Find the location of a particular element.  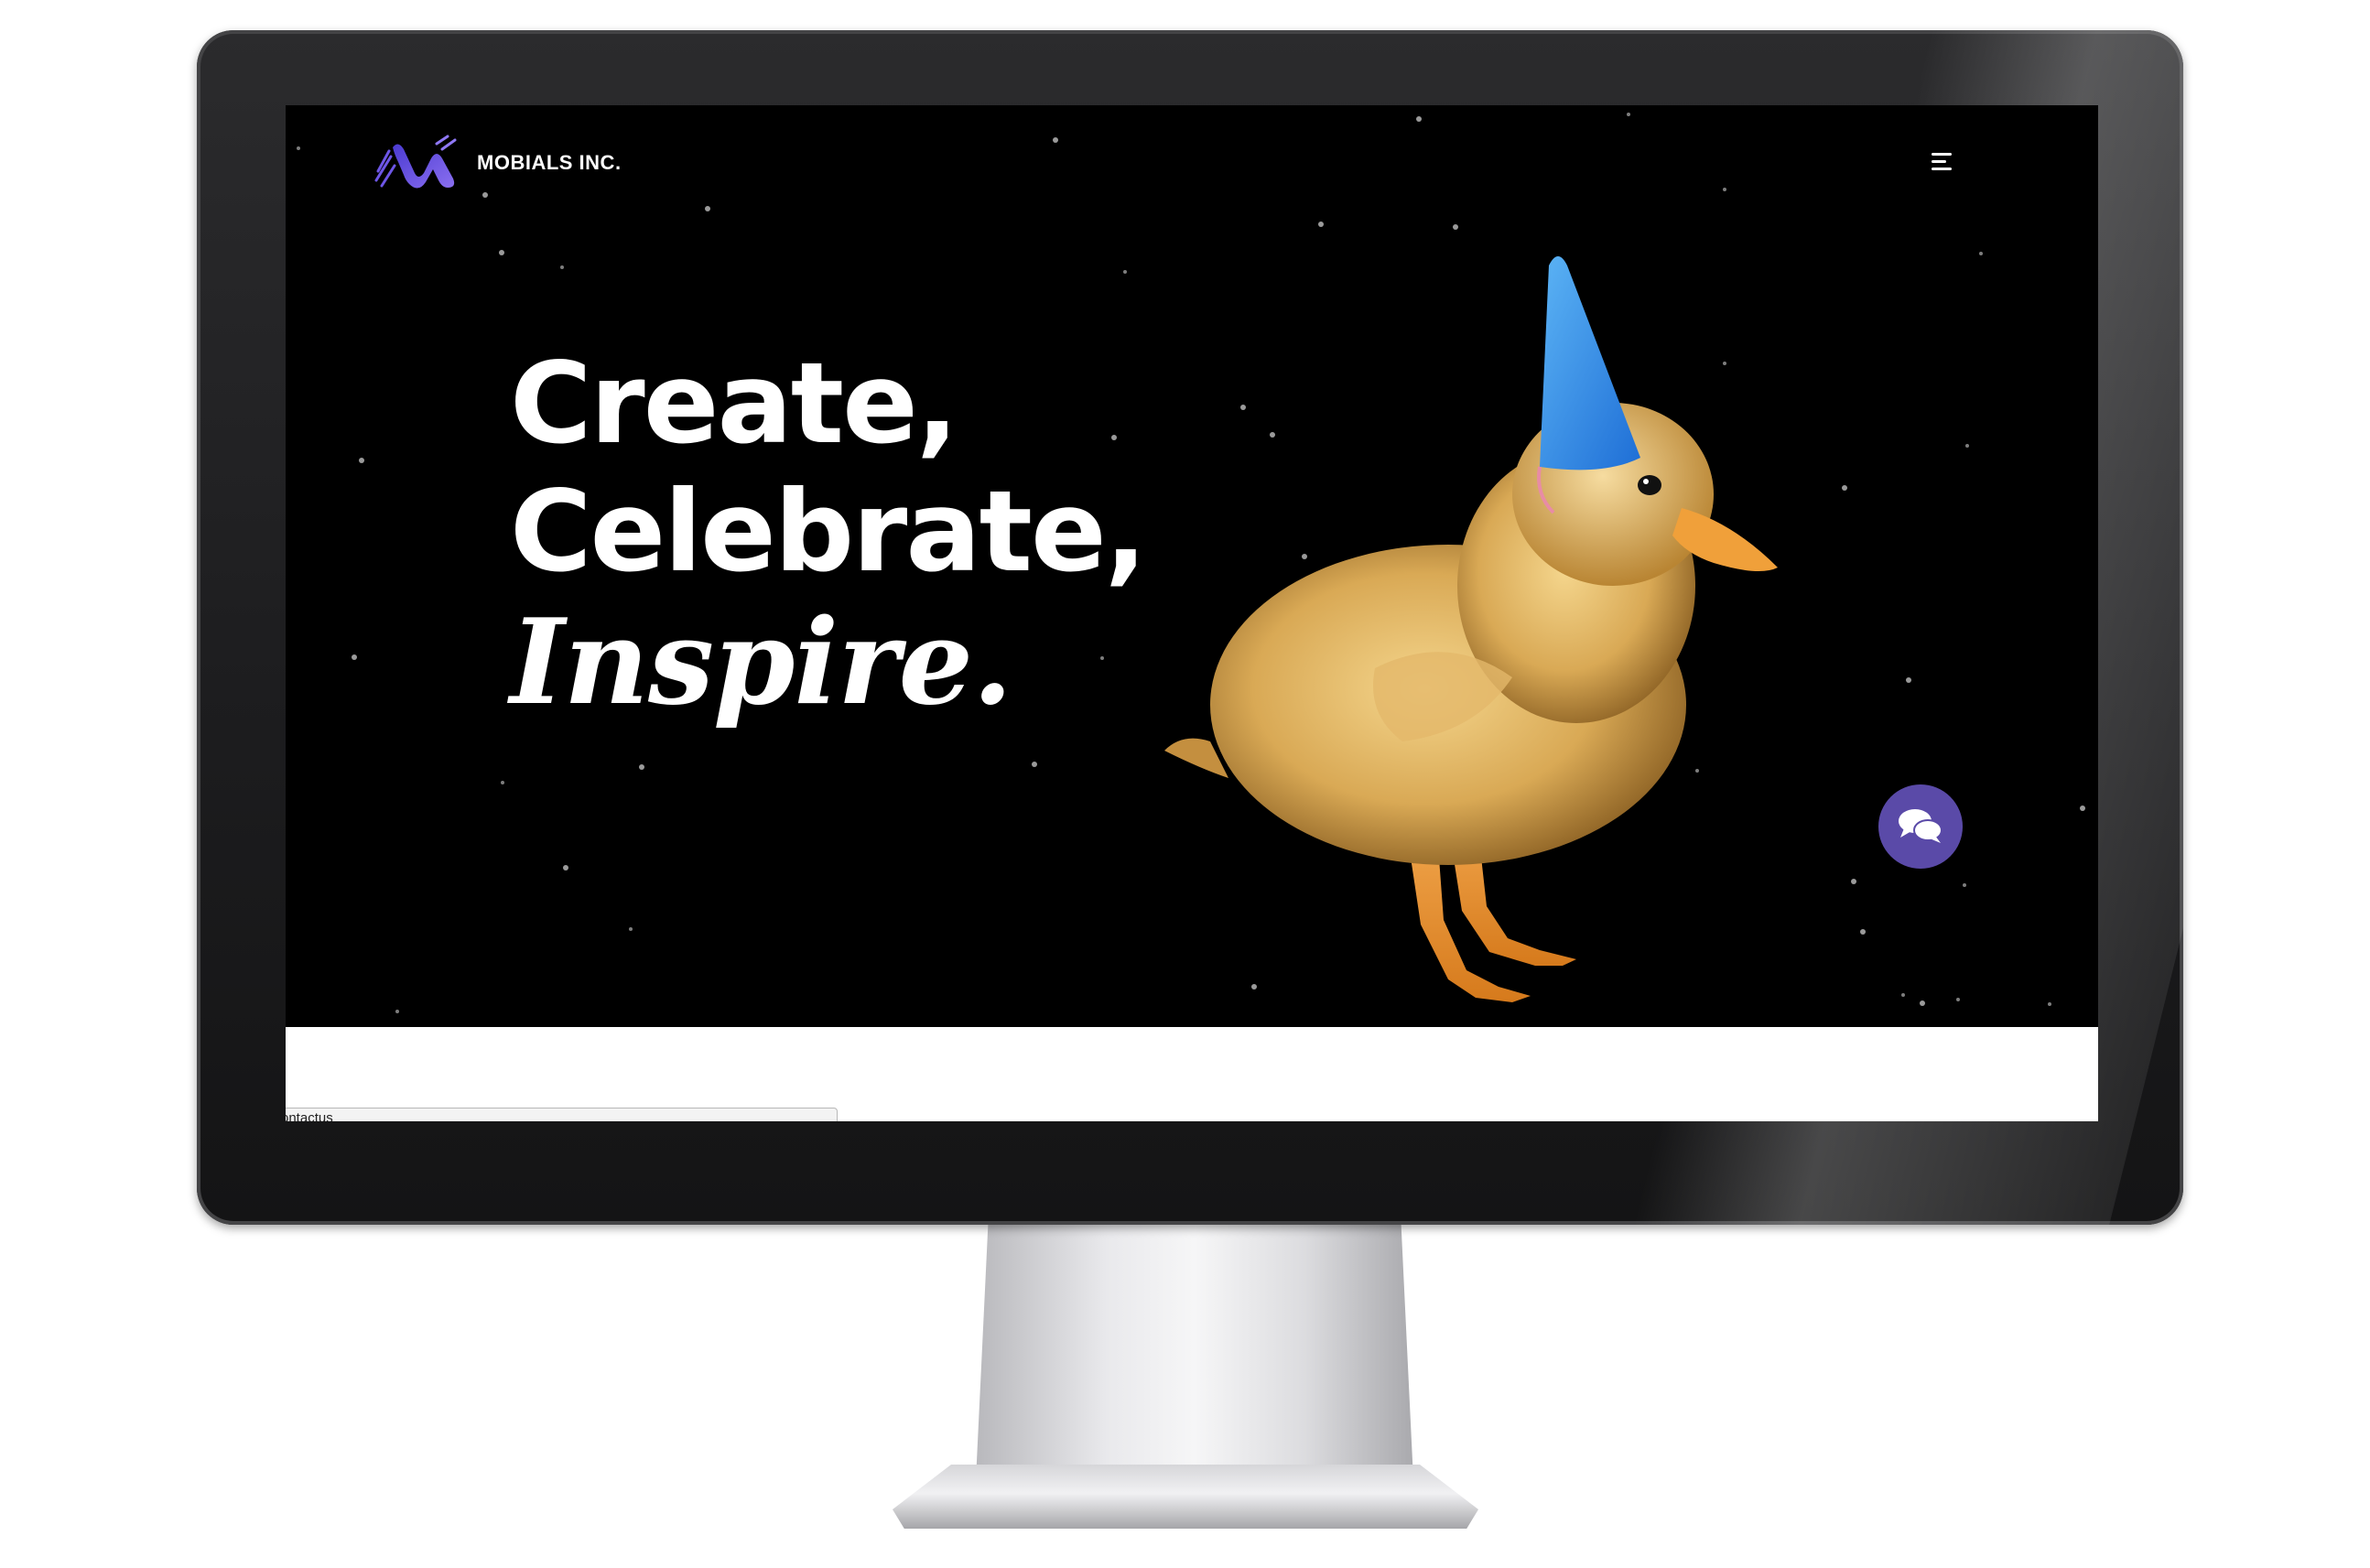

contact-us-tab: ontactus is located at coordinates (562, 1114).